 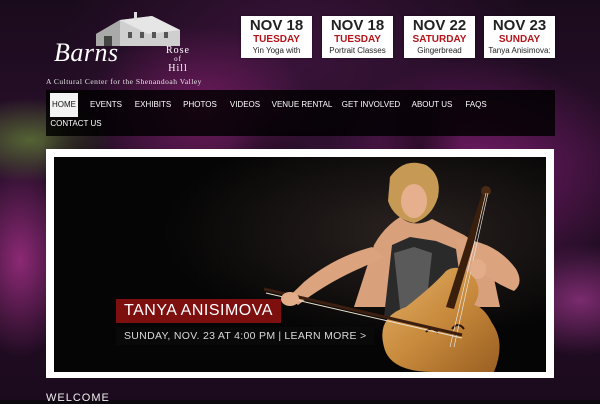 I want to click on event-card: NOV 18 TUESDAY Portrait Classes, so click(x=357, y=37).